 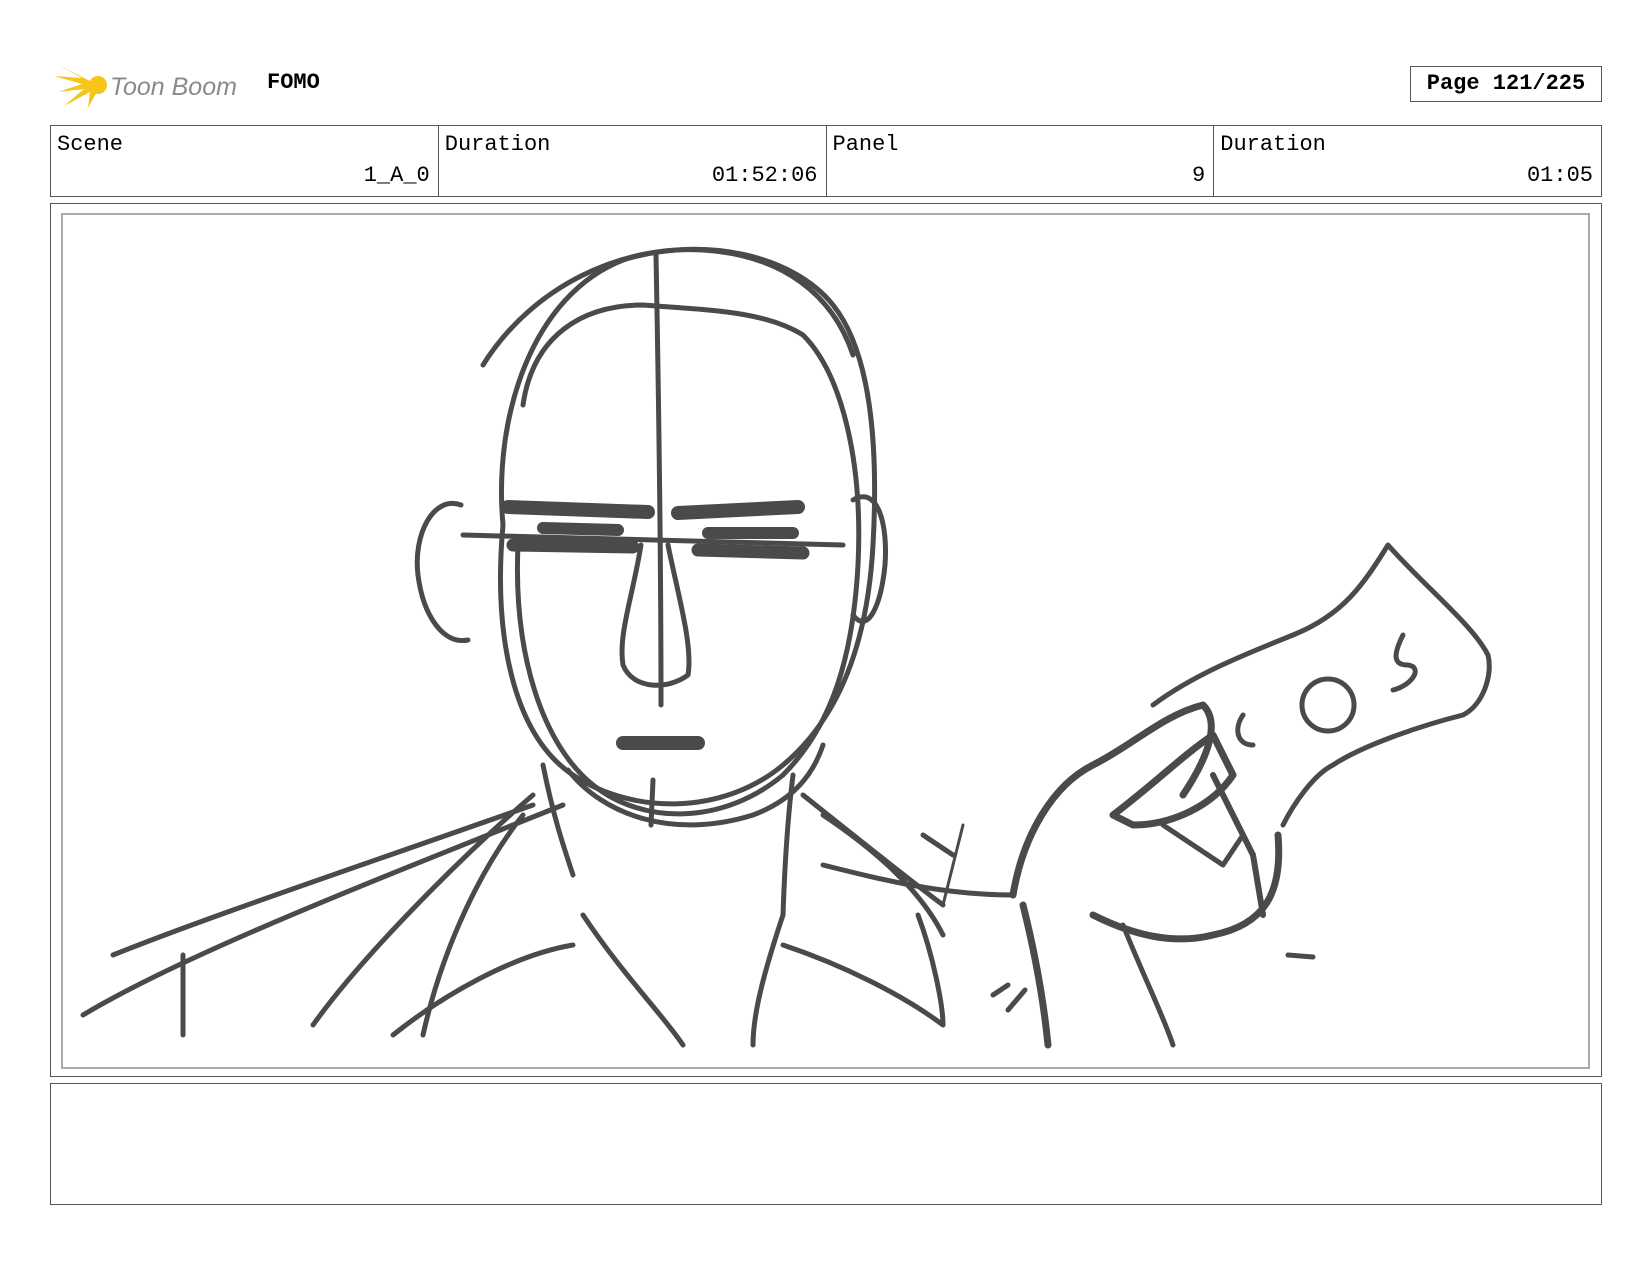 What do you see at coordinates (1021, 161) in the screenshot?
I see `panel-cell: Panel 9` at bounding box center [1021, 161].